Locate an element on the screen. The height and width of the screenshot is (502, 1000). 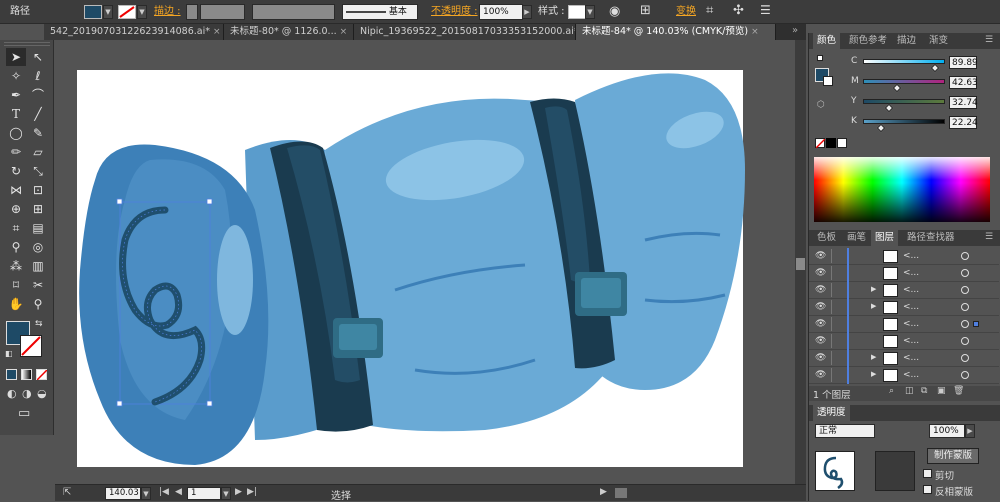
tab-document-1: 542_20190703122623914086.ai* × is located at coordinates (134, 32).